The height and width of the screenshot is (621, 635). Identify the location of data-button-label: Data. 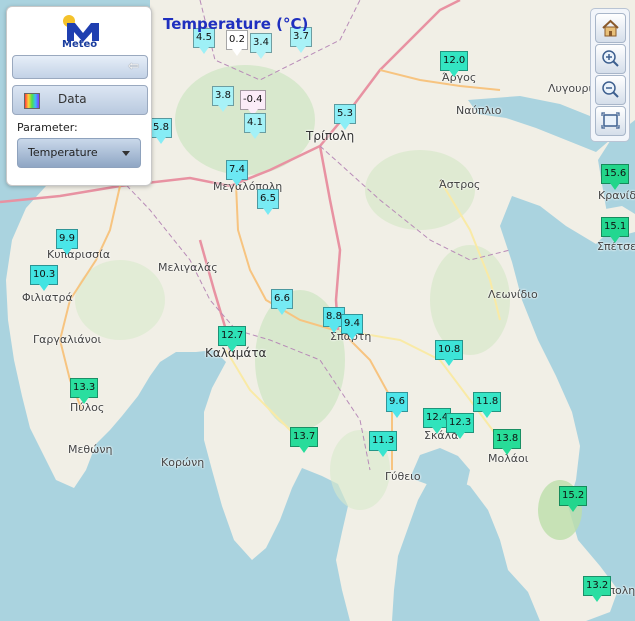
(72, 99).